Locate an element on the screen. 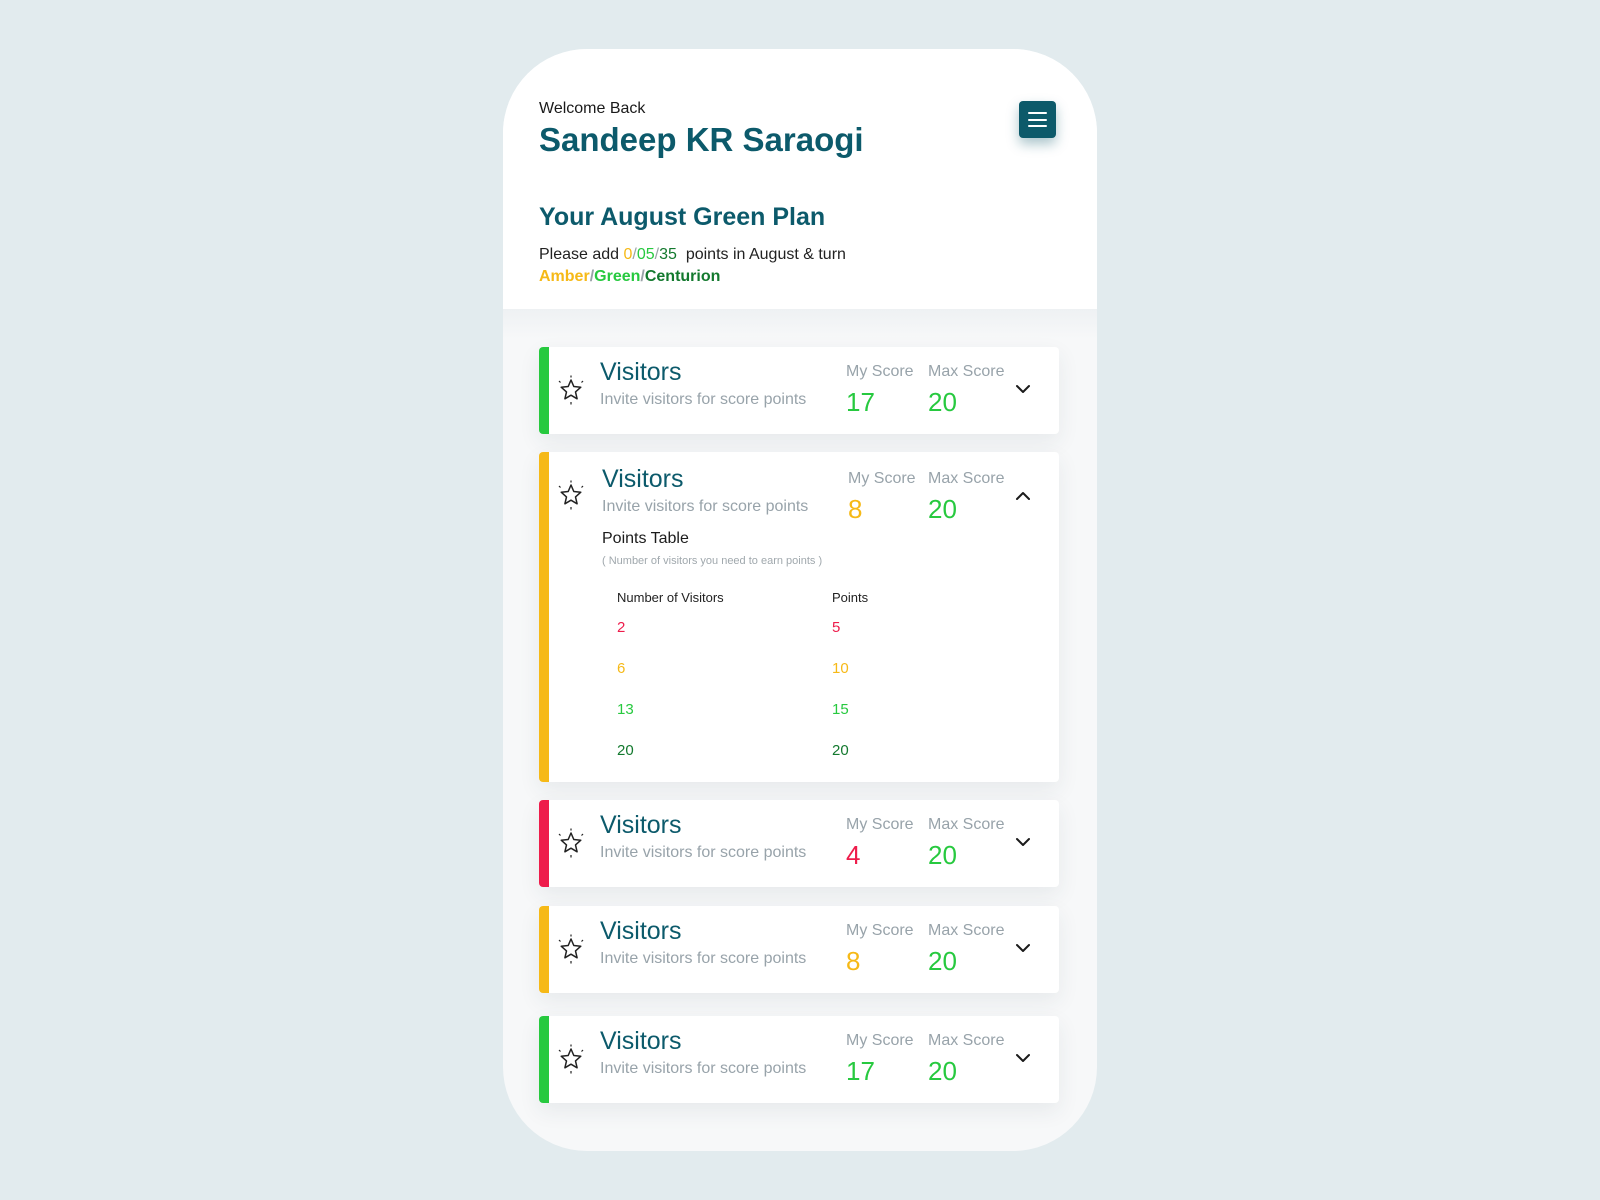  column-header-visitors: Number of Visitors is located at coordinates (670, 597).